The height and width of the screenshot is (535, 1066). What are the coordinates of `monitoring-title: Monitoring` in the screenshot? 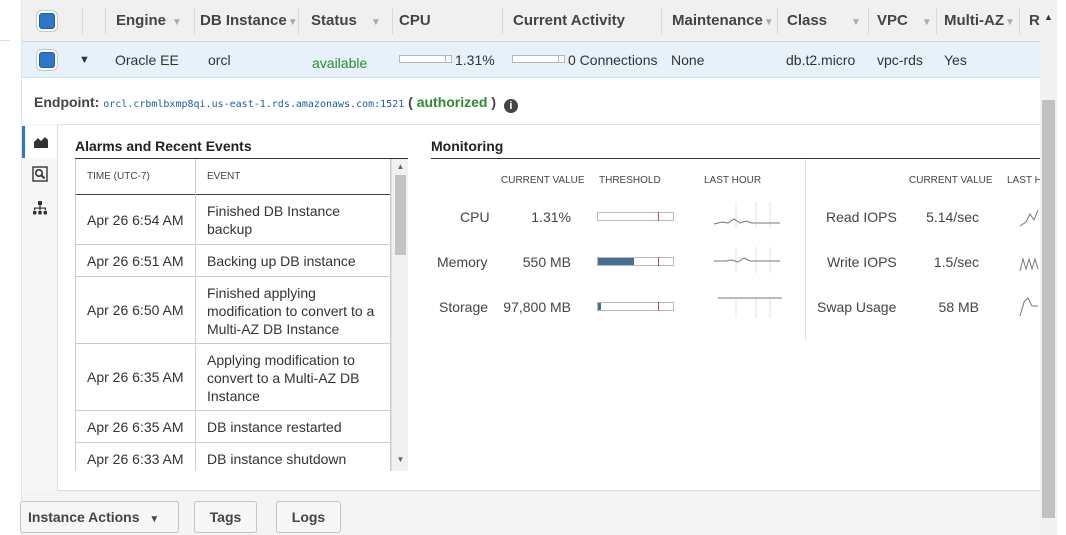 It's located at (467, 146).